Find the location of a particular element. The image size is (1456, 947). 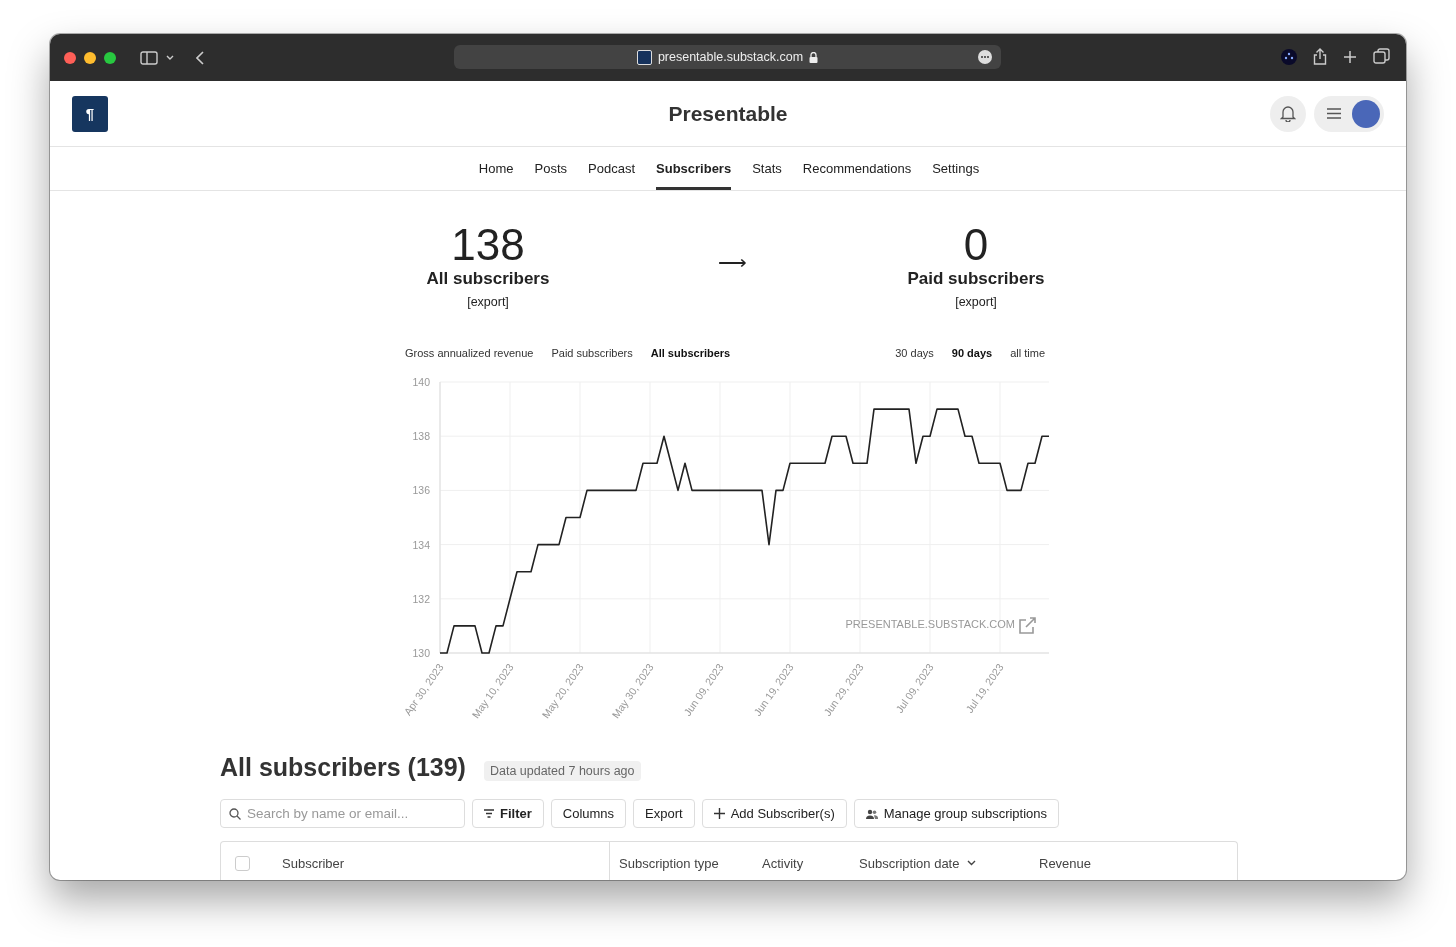

nav-tab: Stats is located at coordinates (767, 168).